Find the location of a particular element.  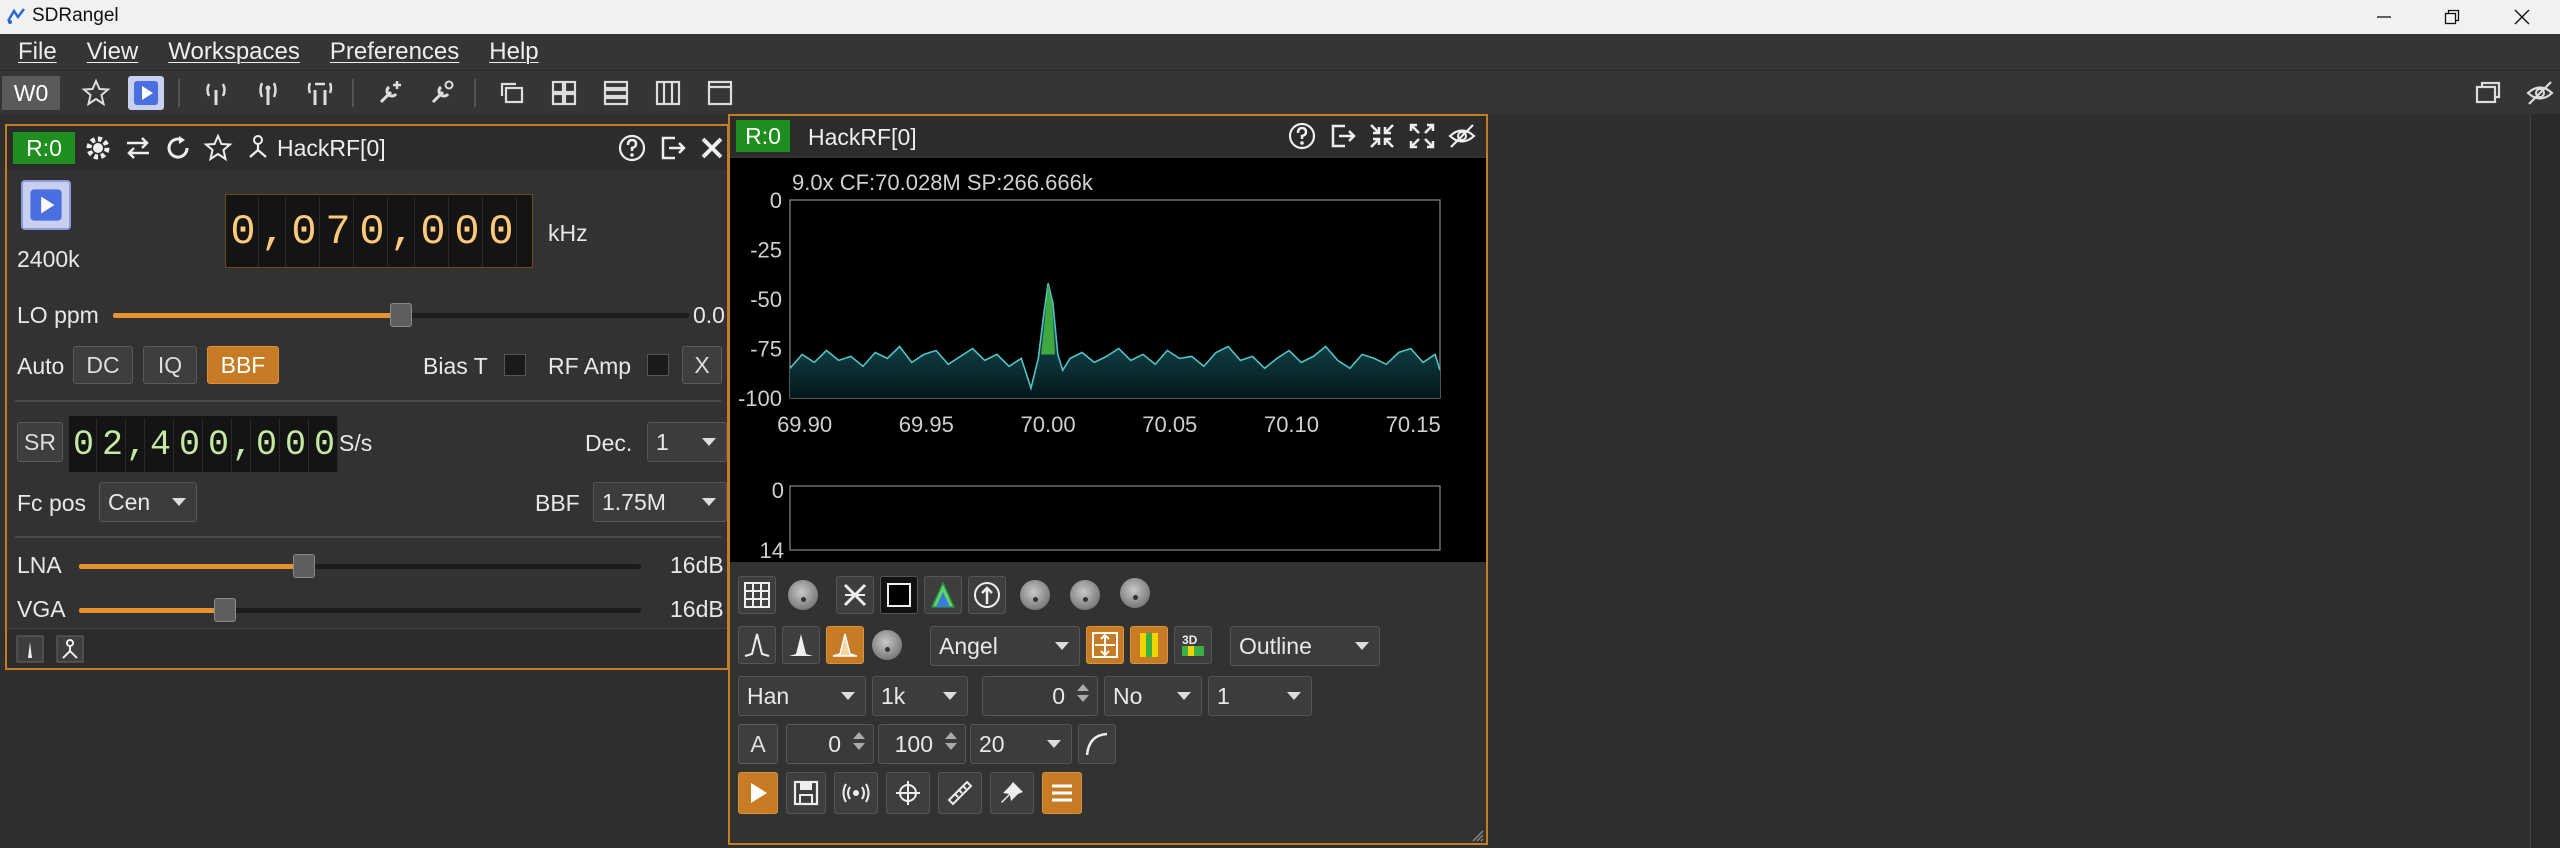

spectrogram-style-select: Outline is located at coordinates (1305, 646).